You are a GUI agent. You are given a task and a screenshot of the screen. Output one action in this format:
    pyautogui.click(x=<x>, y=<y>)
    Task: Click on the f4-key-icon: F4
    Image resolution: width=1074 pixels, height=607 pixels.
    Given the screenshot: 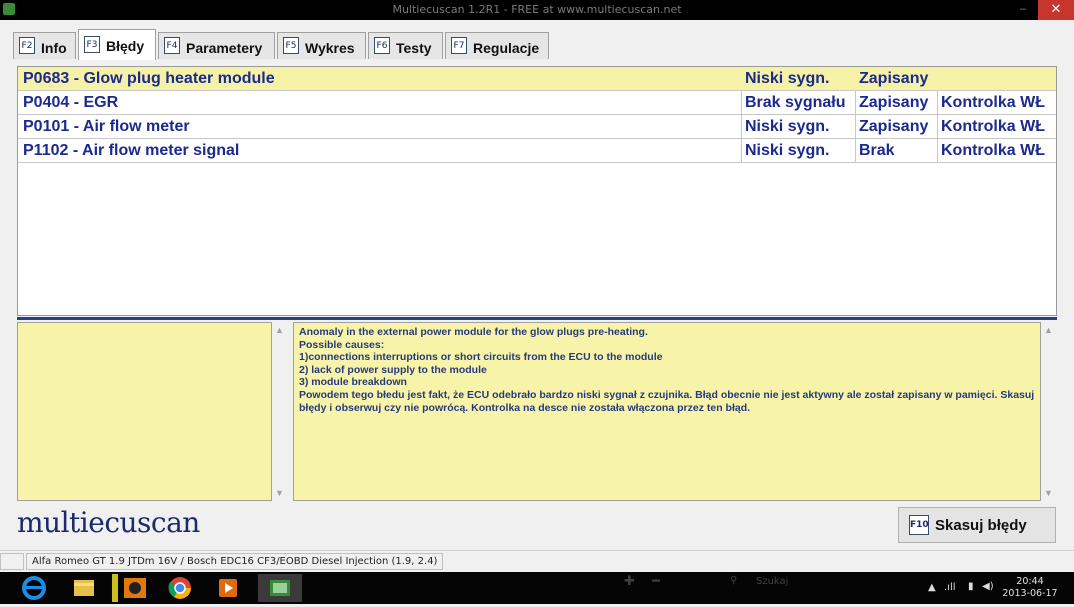 What is the action you would take?
    pyautogui.click(x=172, y=45)
    